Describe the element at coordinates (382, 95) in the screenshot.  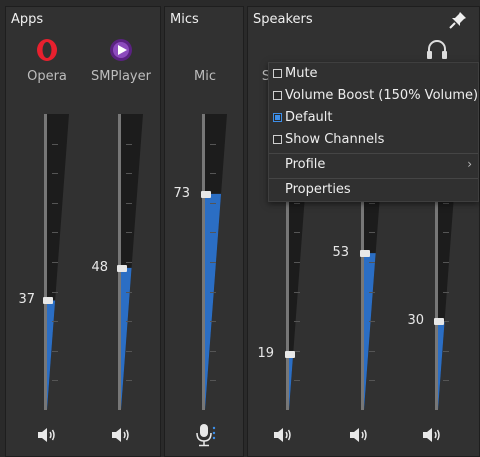
I see `menu-item-volume-boost-label: Volume Boost (150% Volume)` at that location.